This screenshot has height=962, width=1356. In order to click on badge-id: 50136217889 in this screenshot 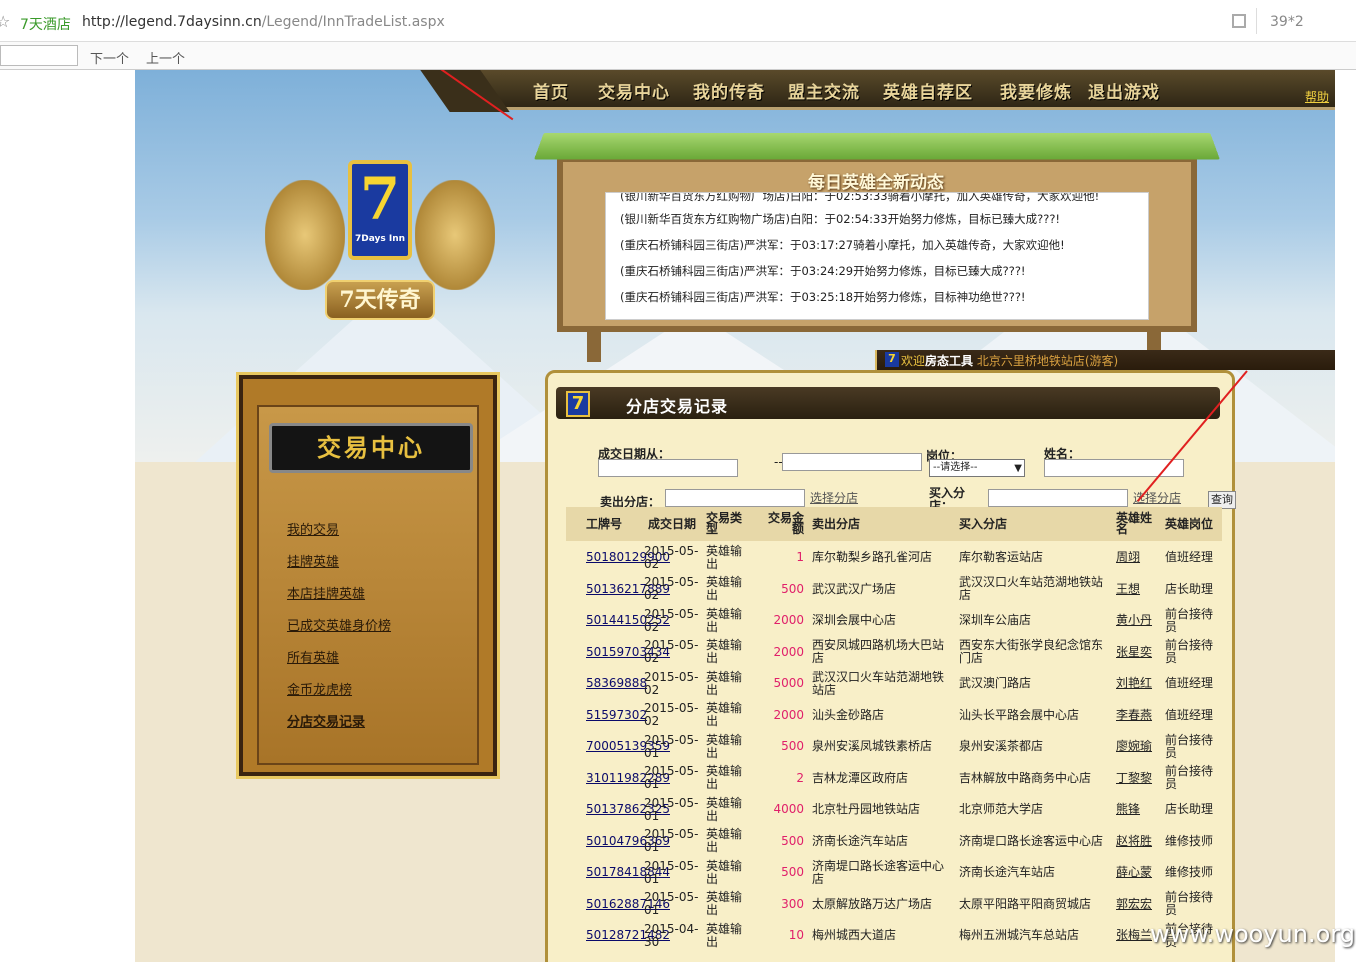, I will do `click(628, 589)`.